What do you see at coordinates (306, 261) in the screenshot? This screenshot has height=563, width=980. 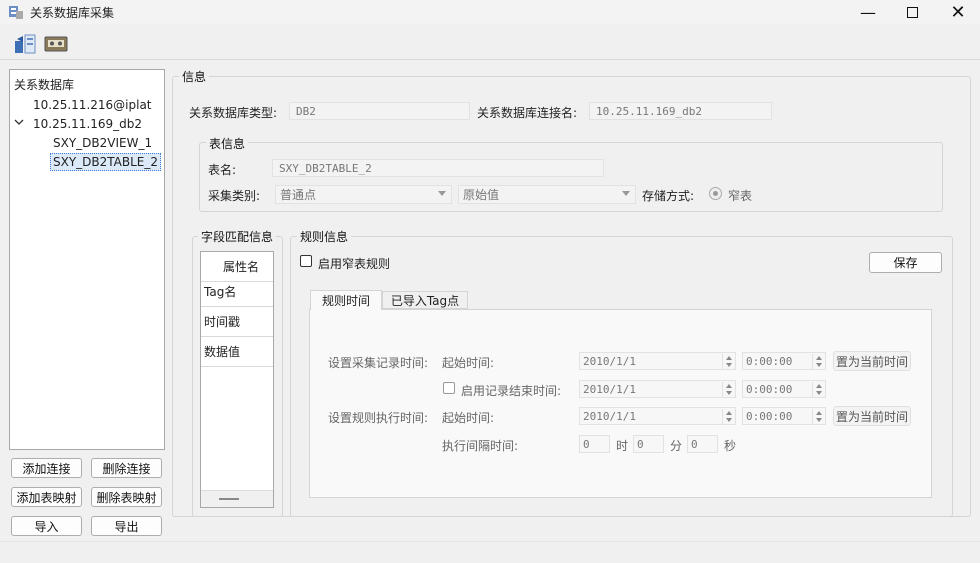 I see `enable-narrow-rule-checkbox` at bounding box center [306, 261].